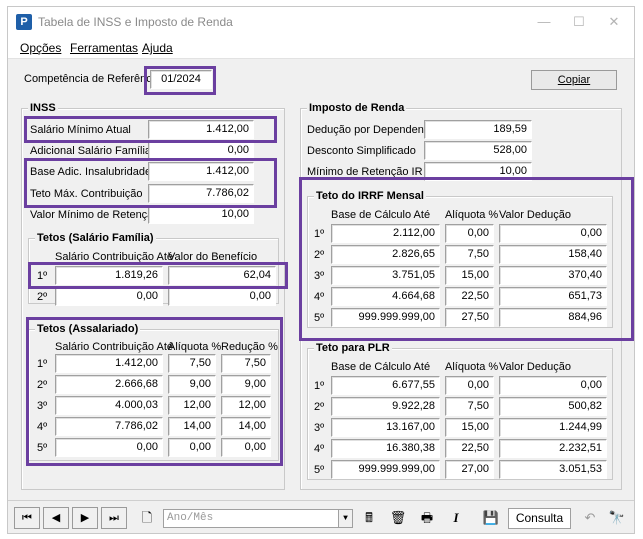  Describe the element at coordinates (201, 129) in the screenshot. I see `inss-field-salario-minimo: 1.412,00` at that location.